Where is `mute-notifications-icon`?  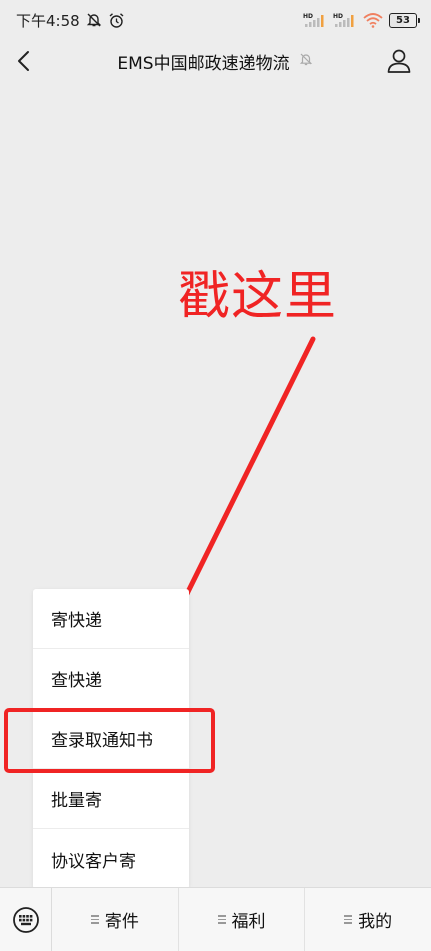
mute-notifications-icon is located at coordinates (306, 61).